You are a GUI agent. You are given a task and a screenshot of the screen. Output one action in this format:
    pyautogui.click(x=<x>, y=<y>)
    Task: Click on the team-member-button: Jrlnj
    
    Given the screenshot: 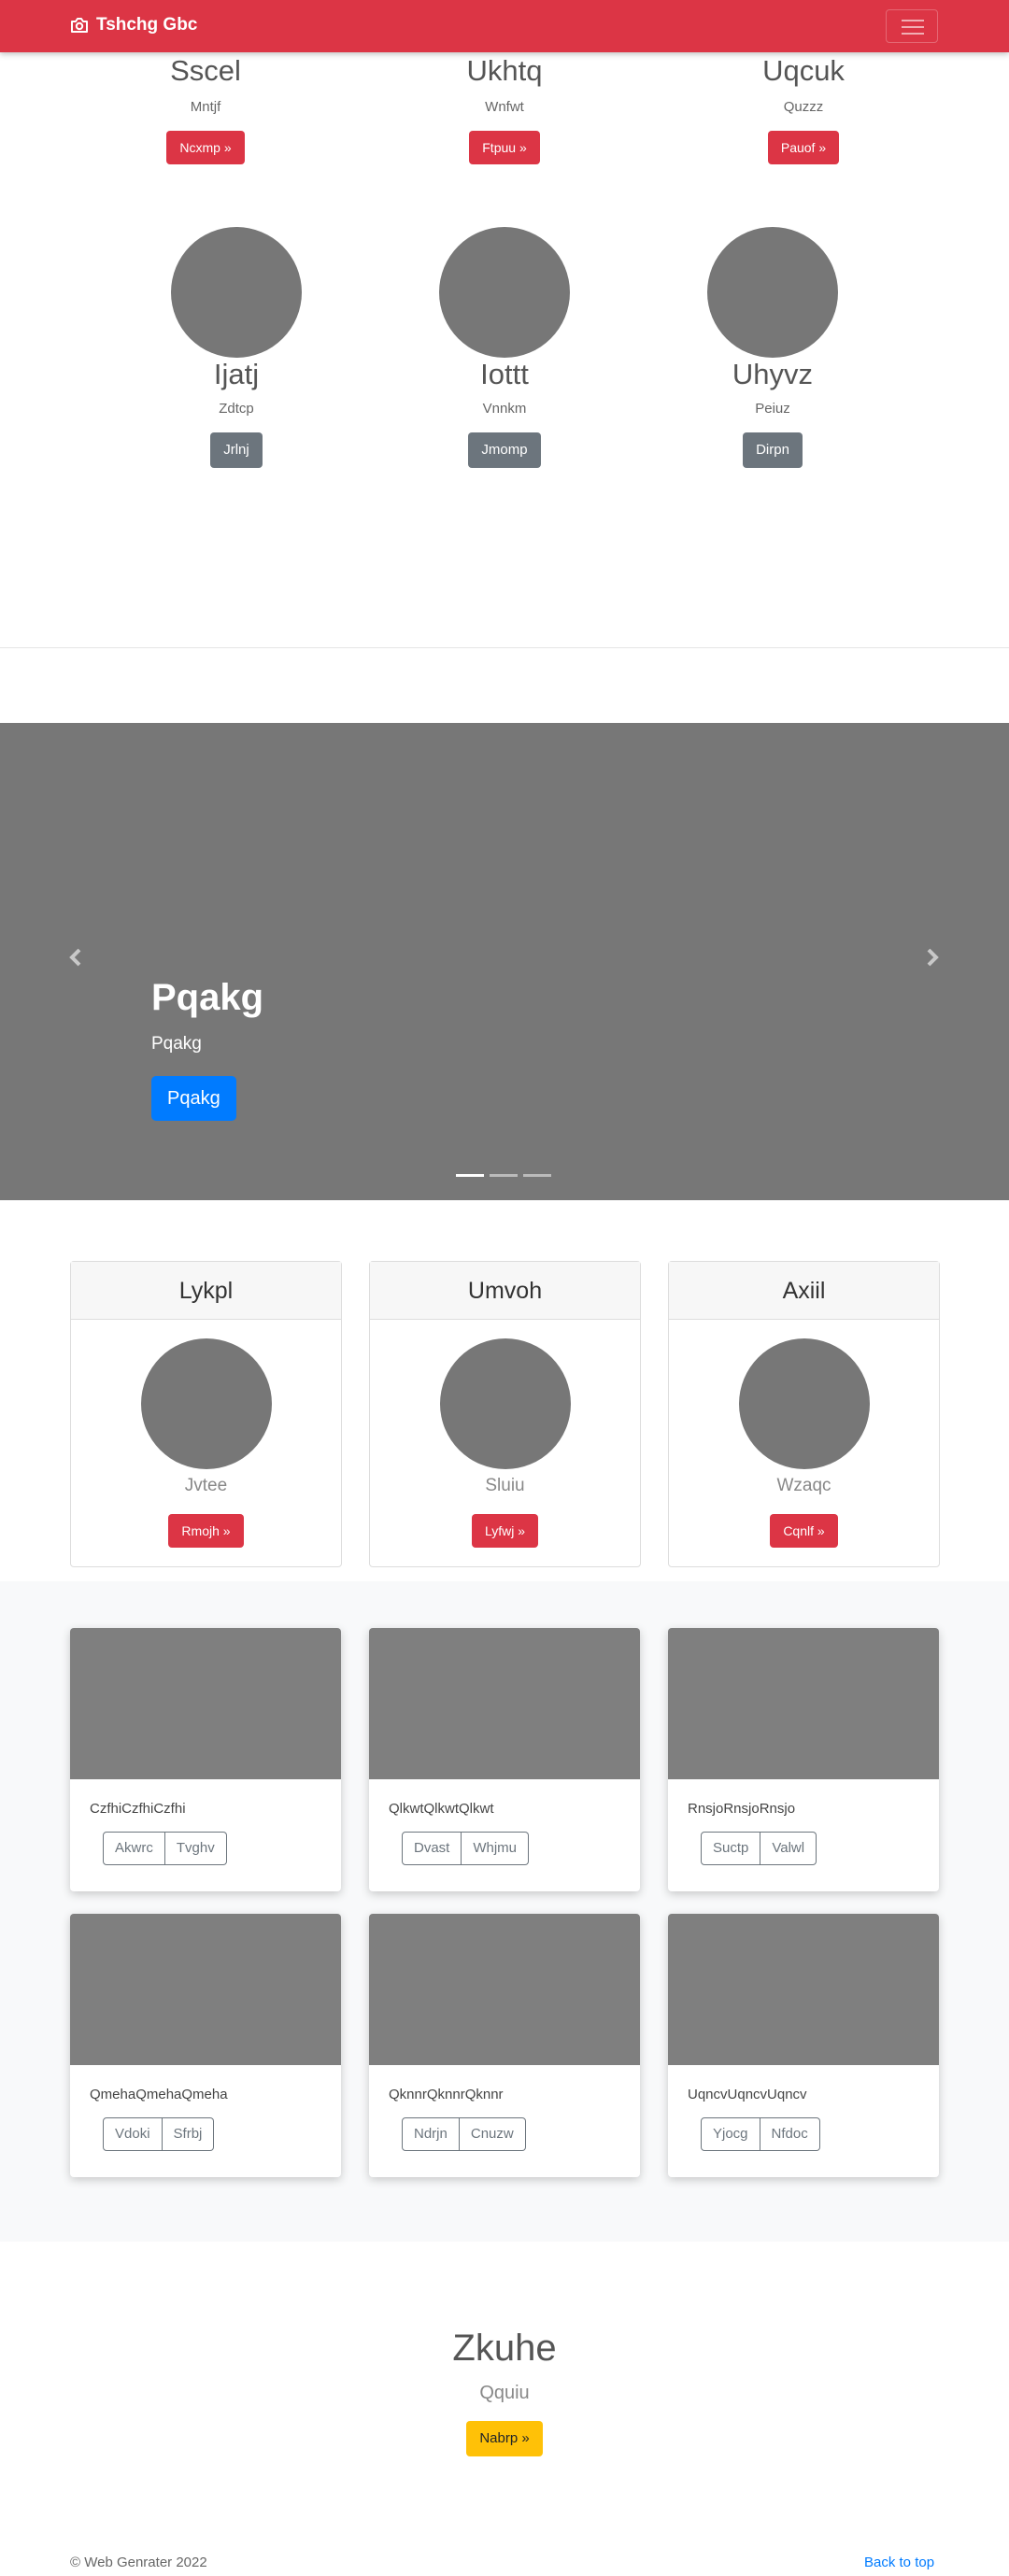 What is the action you would take?
    pyautogui.click(x=236, y=450)
    